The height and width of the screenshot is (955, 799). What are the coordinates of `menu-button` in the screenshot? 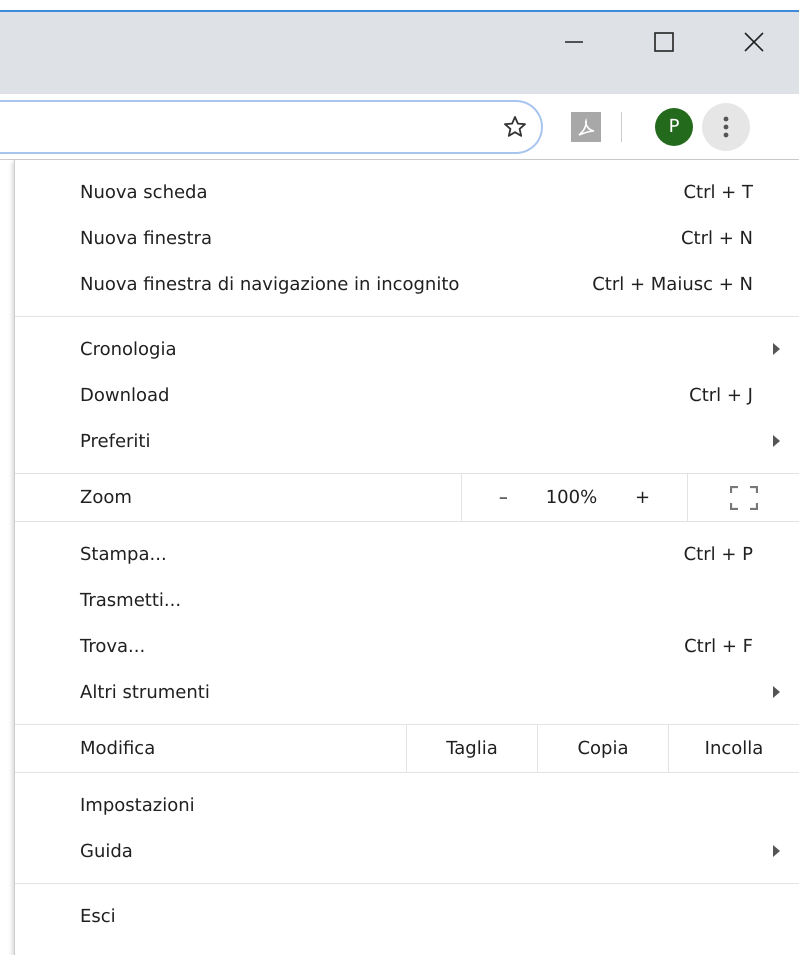 It's located at (726, 126).